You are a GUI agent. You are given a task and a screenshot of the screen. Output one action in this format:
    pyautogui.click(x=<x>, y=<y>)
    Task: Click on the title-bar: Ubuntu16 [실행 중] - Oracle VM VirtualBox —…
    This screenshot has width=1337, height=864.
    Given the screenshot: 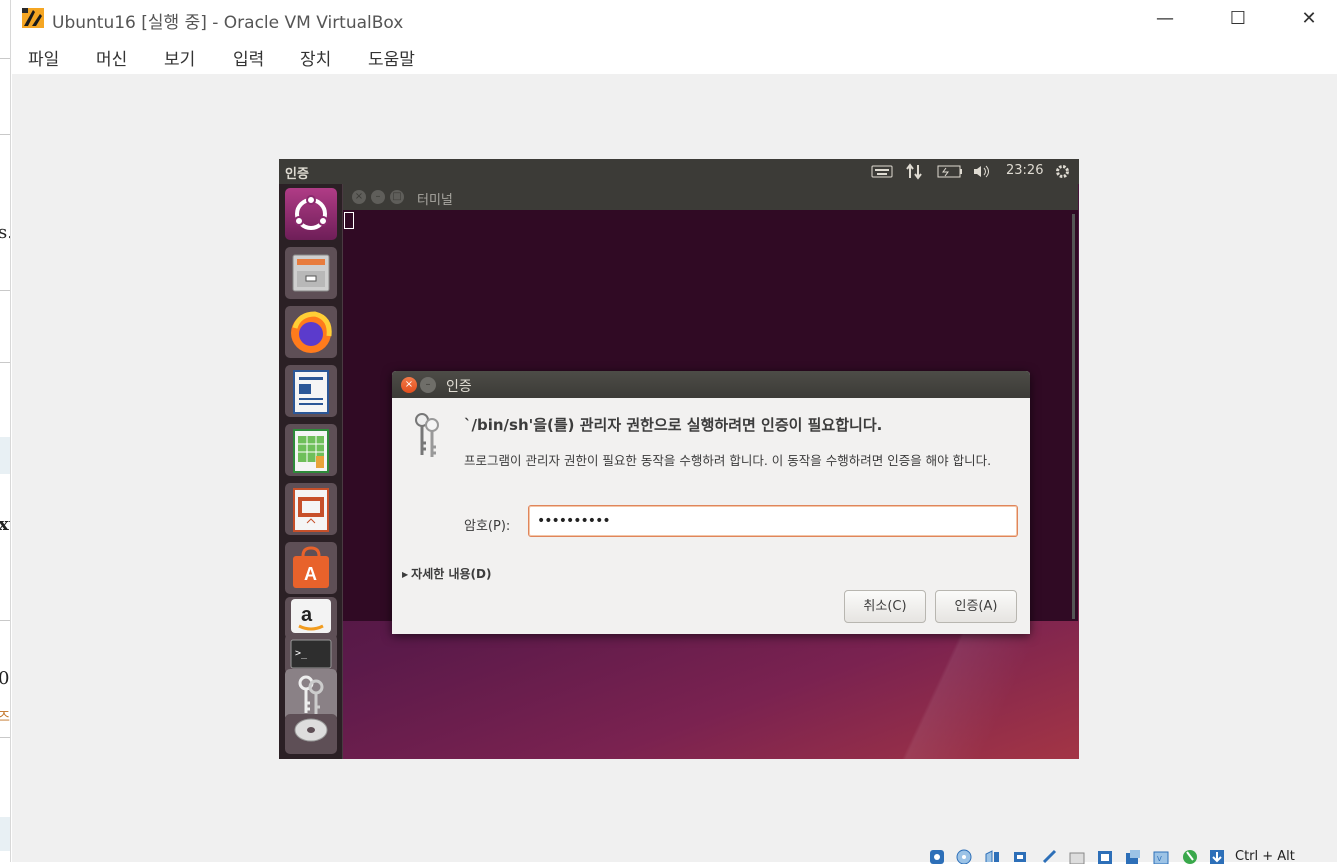 What is the action you would take?
    pyautogui.click(x=674, y=19)
    